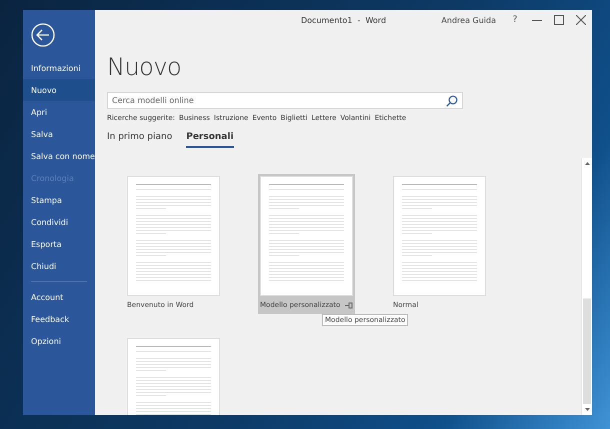  What do you see at coordinates (59, 341) in the screenshot?
I see `sidebar-item: Opzioni` at bounding box center [59, 341].